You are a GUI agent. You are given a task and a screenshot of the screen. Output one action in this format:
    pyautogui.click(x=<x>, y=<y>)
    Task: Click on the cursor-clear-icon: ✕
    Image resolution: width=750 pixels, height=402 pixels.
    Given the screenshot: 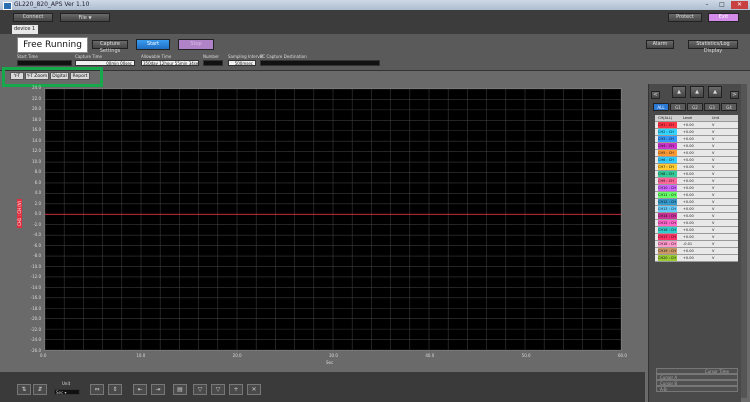 What is the action you would take?
    pyautogui.click(x=254, y=389)
    